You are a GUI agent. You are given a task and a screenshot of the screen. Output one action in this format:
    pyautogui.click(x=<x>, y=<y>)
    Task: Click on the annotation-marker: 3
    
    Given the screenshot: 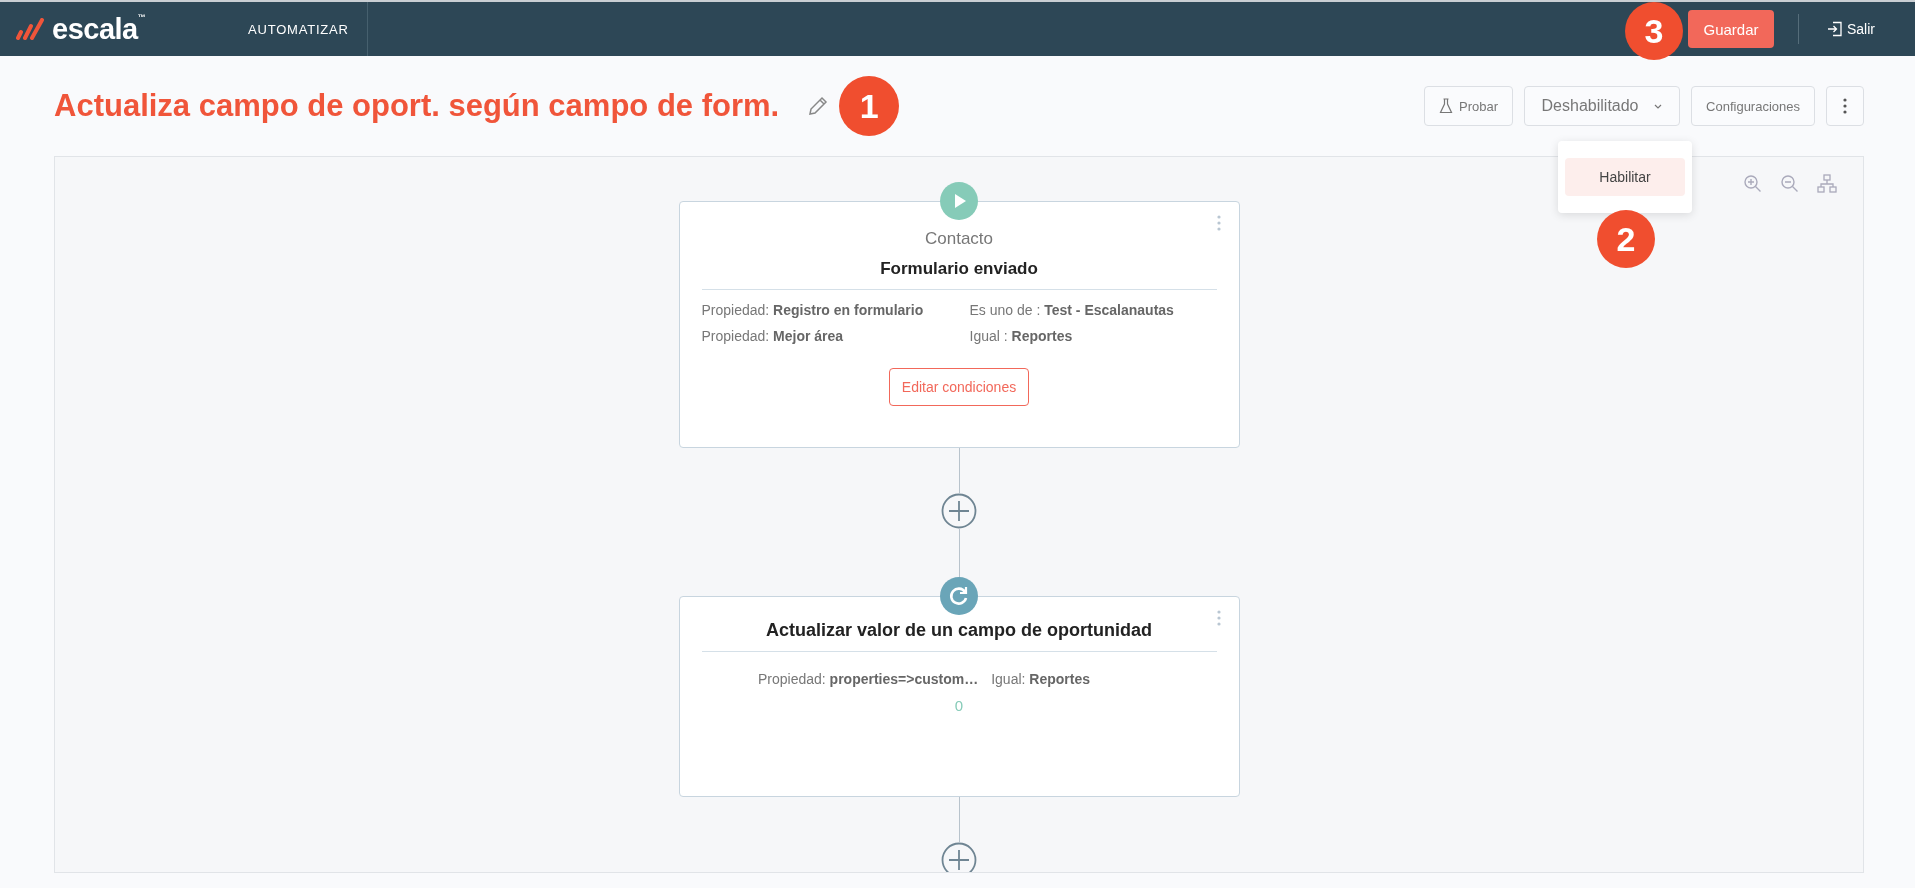 What is the action you would take?
    pyautogui.click(x=1654, y=31)
    